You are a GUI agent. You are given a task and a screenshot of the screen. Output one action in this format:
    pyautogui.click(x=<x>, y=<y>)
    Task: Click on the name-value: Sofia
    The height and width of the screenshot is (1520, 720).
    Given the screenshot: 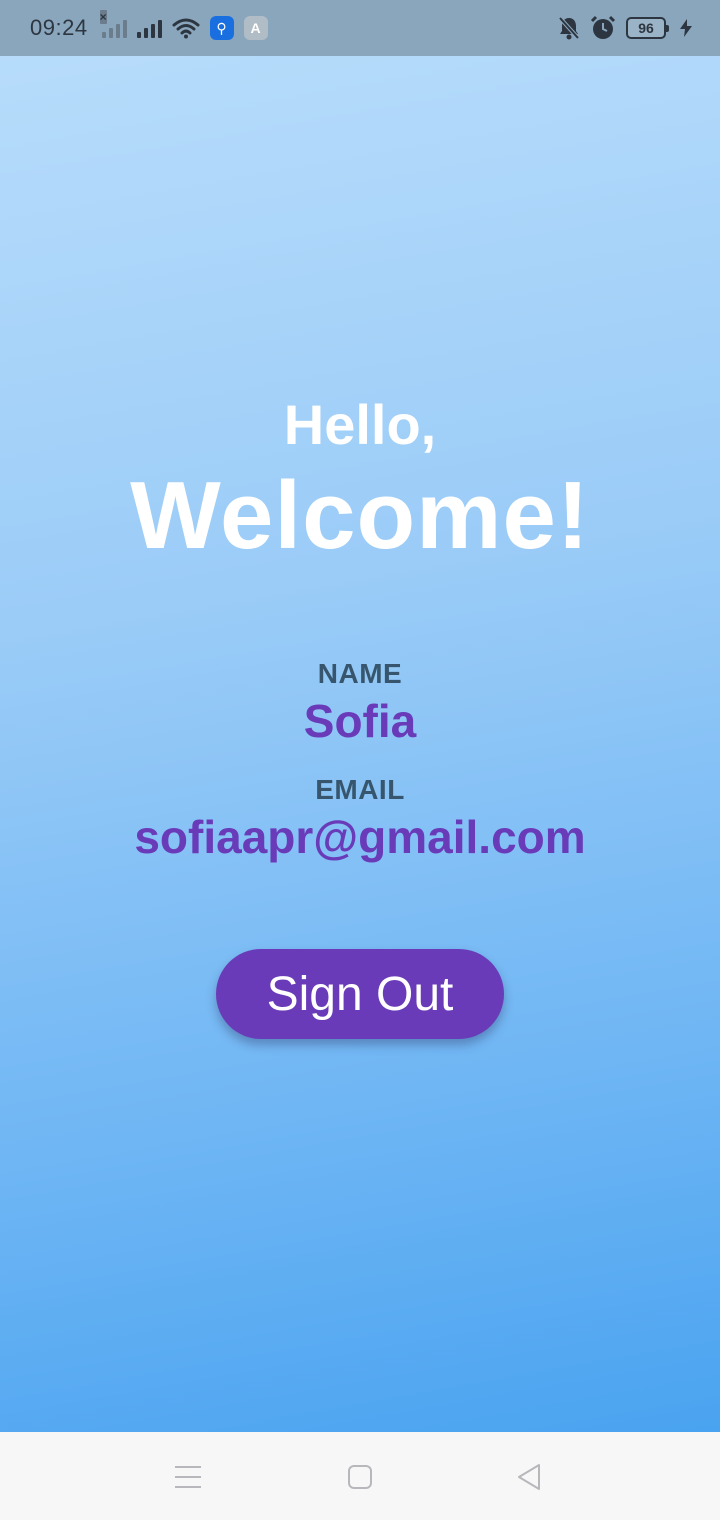 What is the action you would take?
    pyautogui.click(x=360, y=721)
    